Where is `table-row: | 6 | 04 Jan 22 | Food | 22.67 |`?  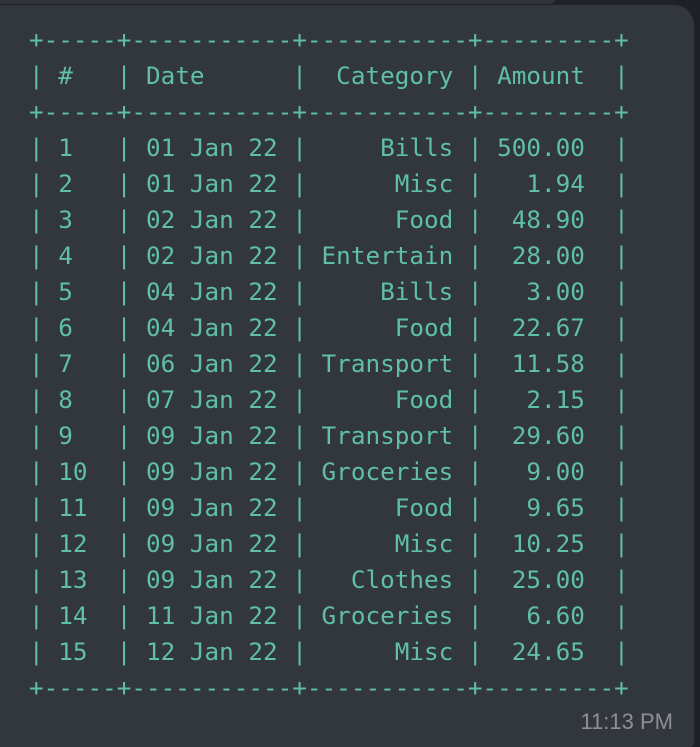
table-row: | 6 | 04 Jan 22 | Food | 22.67 | is located at coordinates (329, 327).